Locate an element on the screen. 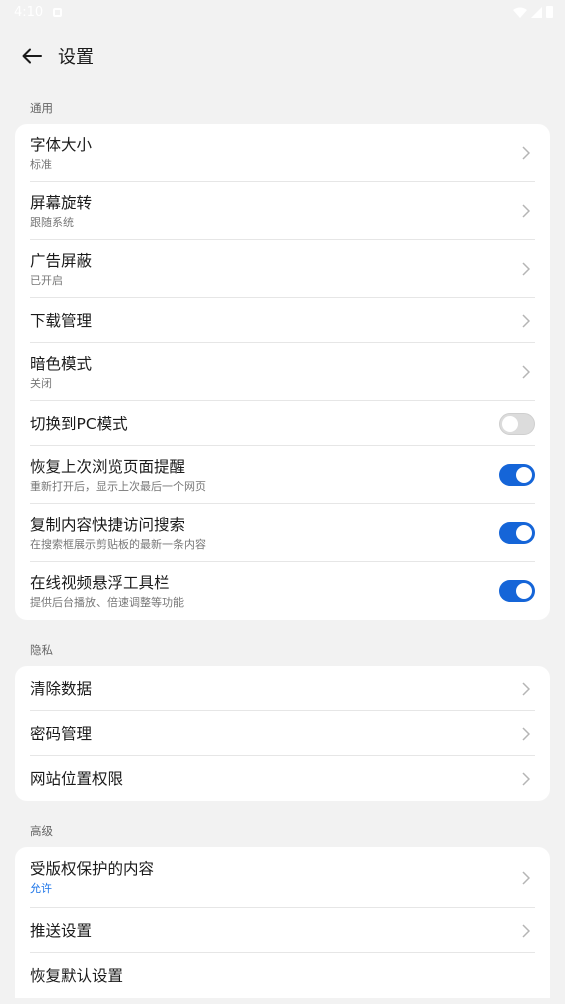  setting-dark-mode: 暗色模式 关闭 is located at coordinates (282, 372).